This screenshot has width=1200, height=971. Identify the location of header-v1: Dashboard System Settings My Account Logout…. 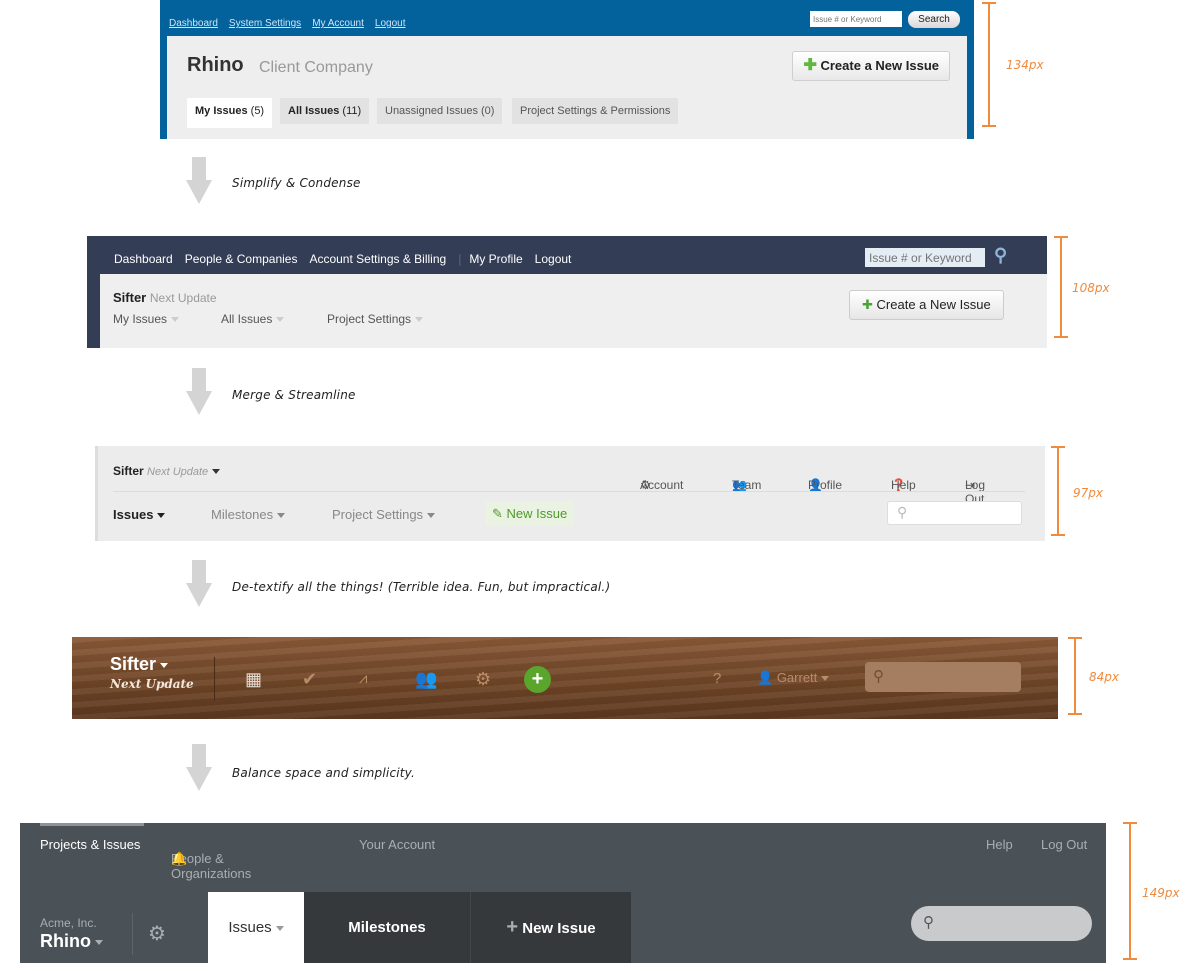
(567, 69).